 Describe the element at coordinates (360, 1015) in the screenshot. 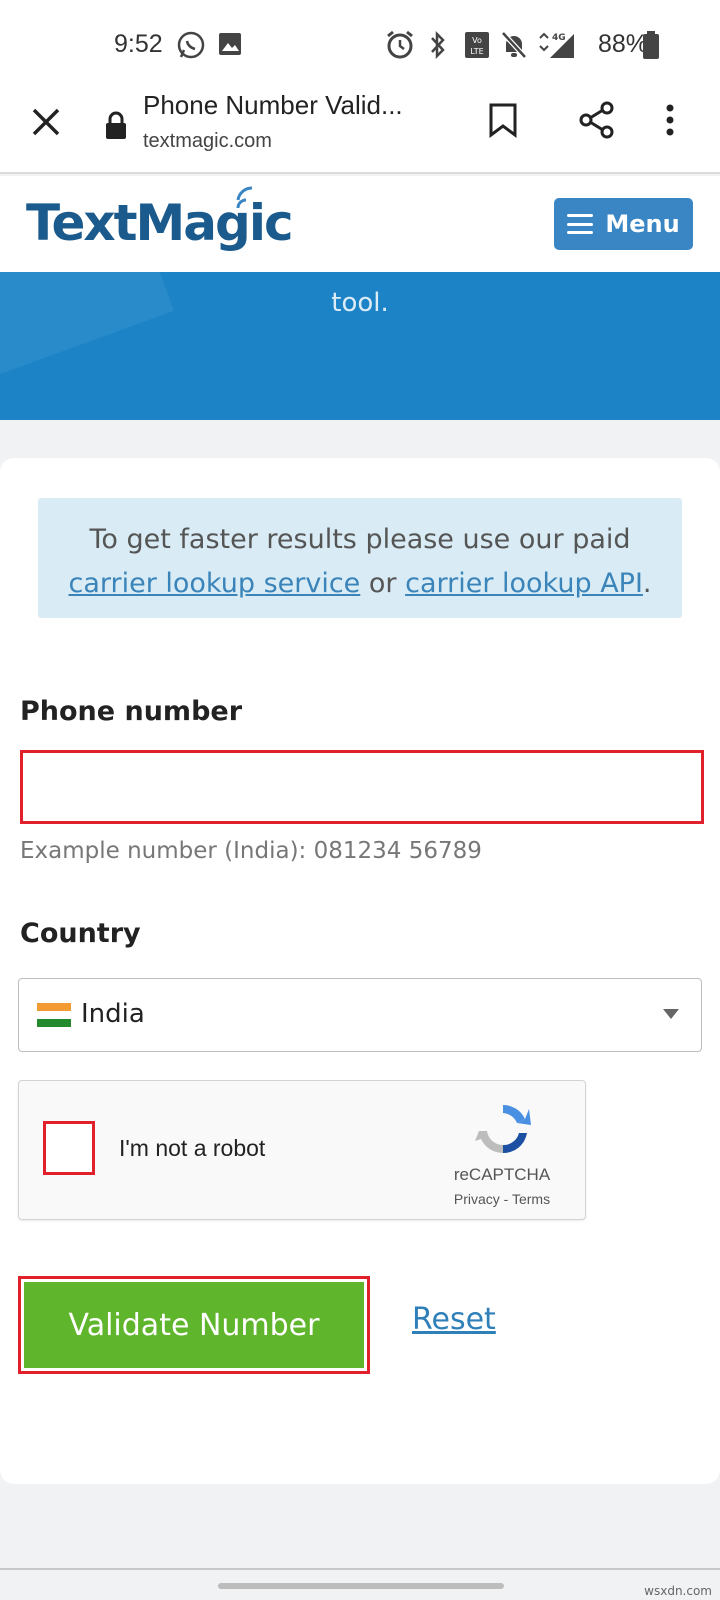

I see `country-select: India` at that location.